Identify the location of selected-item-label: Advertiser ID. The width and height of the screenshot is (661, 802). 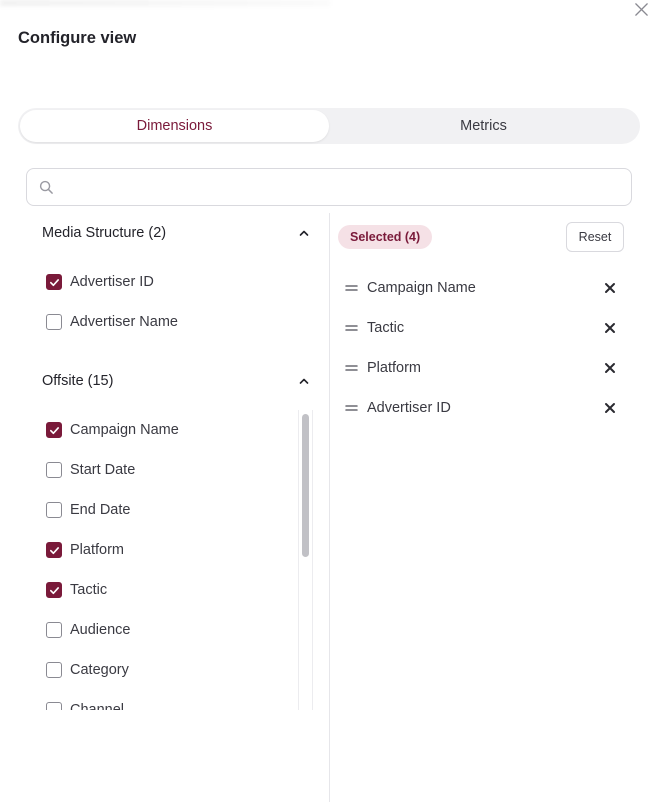
(409, 408).